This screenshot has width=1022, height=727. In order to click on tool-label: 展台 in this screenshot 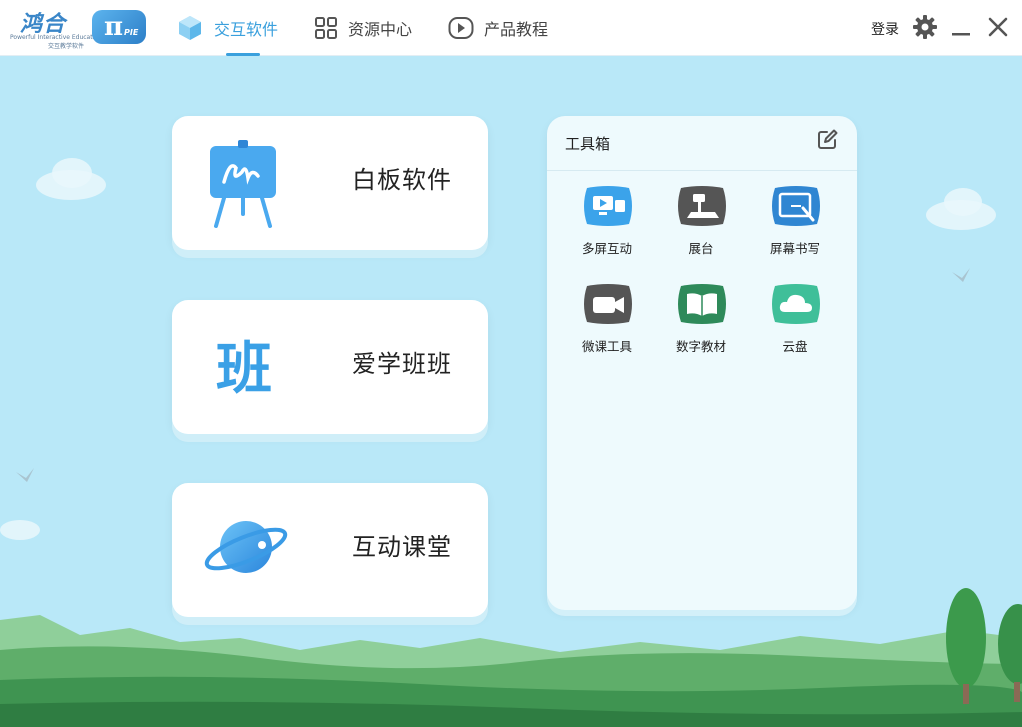, I will do `click(701, 248)`.